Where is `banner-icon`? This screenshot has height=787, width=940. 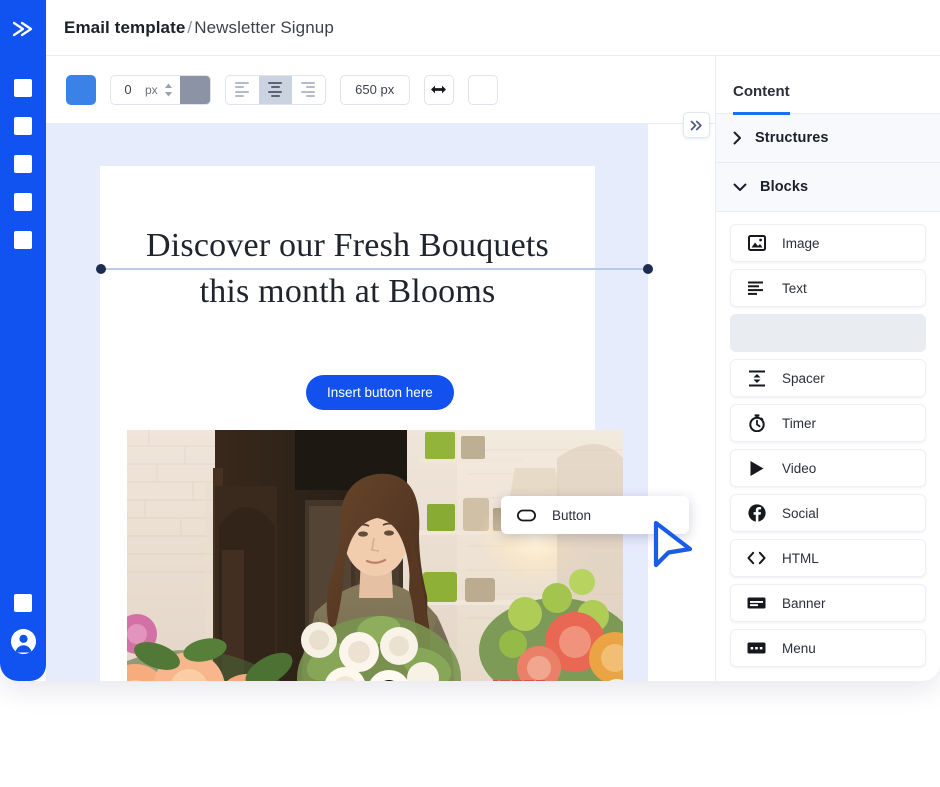
banner-icon is located at coordinates (756, 603).